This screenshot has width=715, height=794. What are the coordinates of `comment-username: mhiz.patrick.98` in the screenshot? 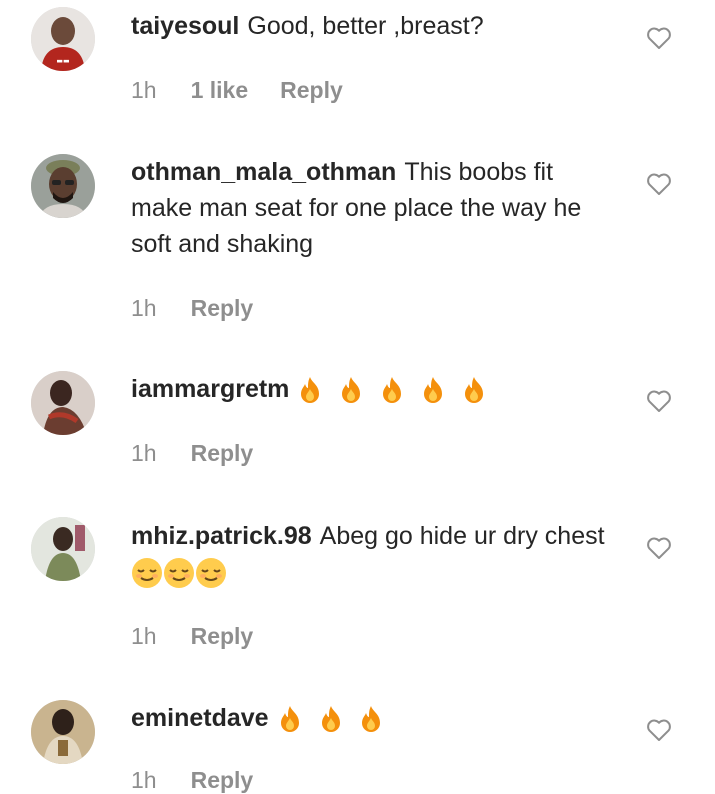 It's located at (221, 536).